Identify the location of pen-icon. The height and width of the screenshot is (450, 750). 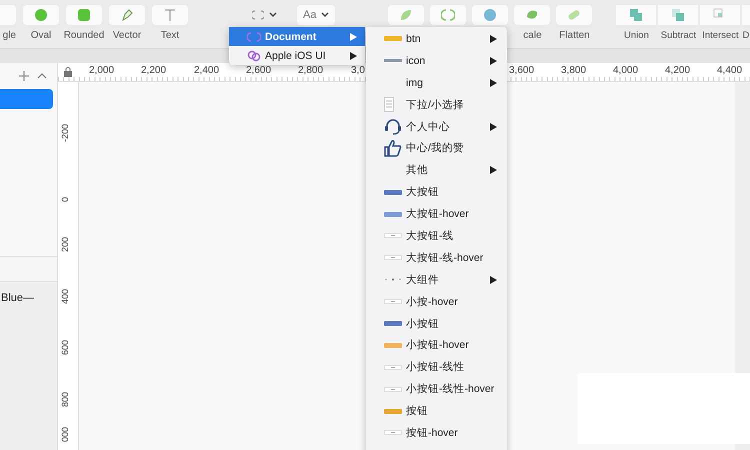
(127, 15).